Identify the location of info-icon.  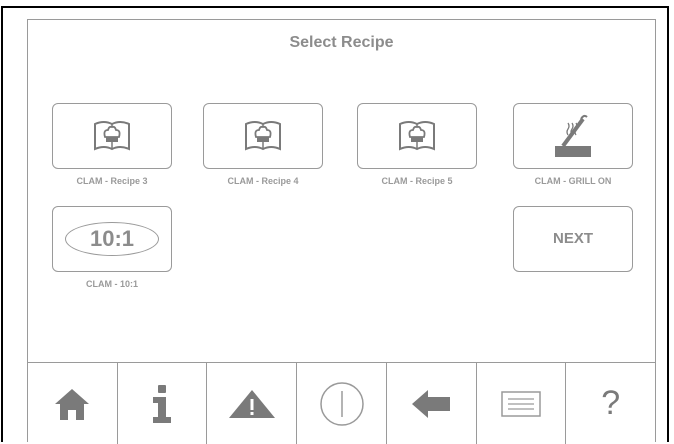
(162, 403).